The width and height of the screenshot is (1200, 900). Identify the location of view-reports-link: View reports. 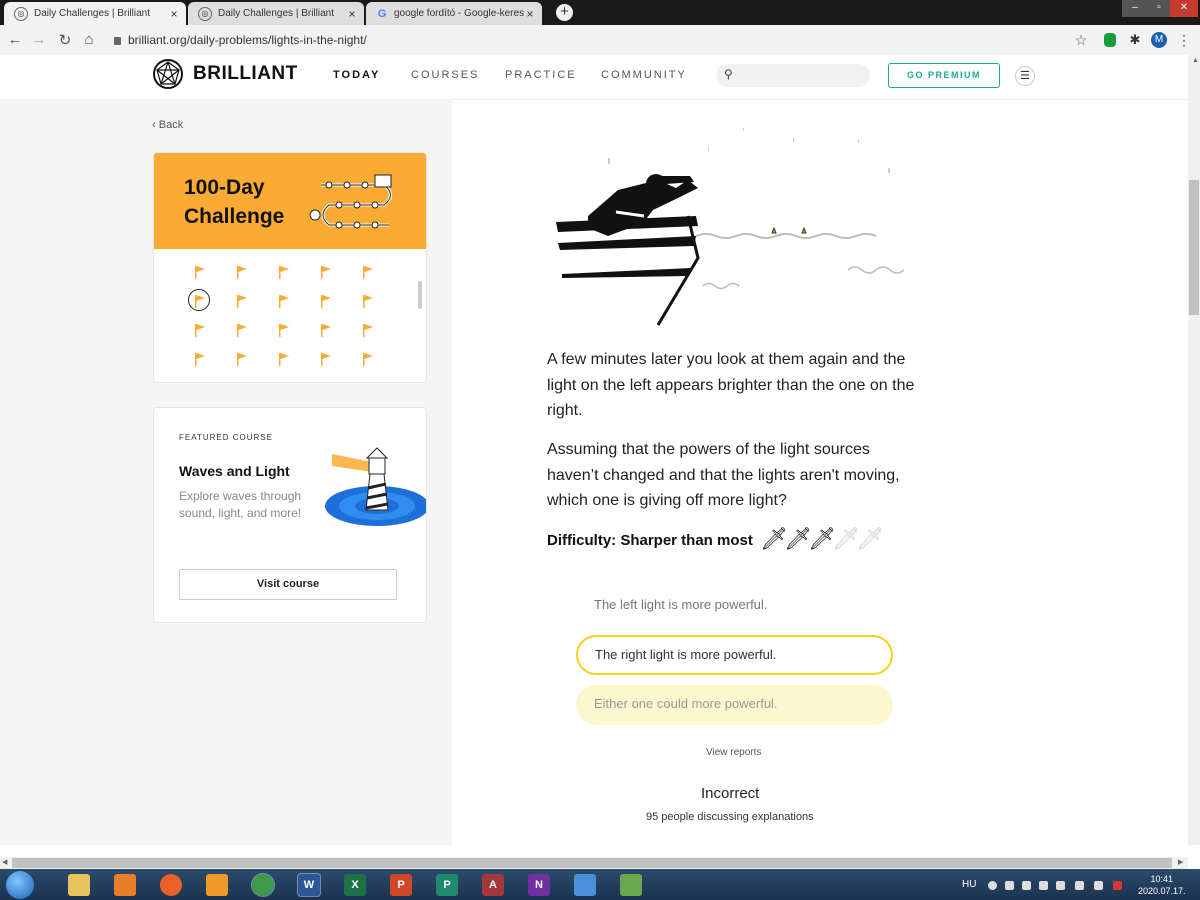
(733, 752).